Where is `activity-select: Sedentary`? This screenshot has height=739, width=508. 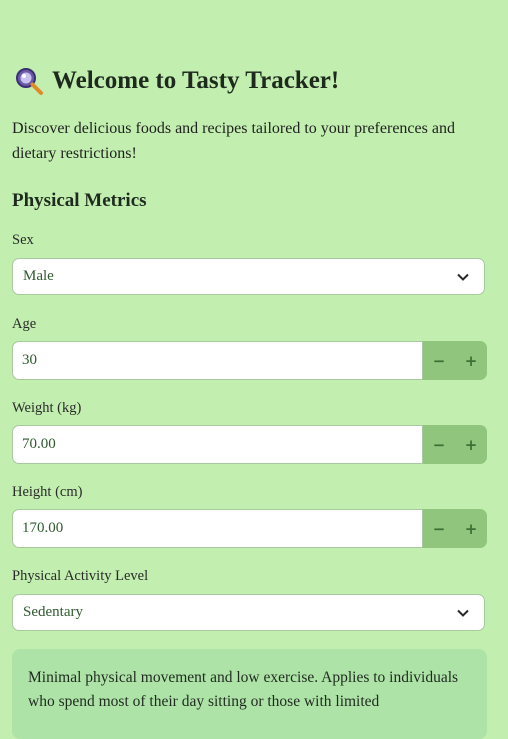
activity-select: Sedentary is located at coordinates (248, 612).